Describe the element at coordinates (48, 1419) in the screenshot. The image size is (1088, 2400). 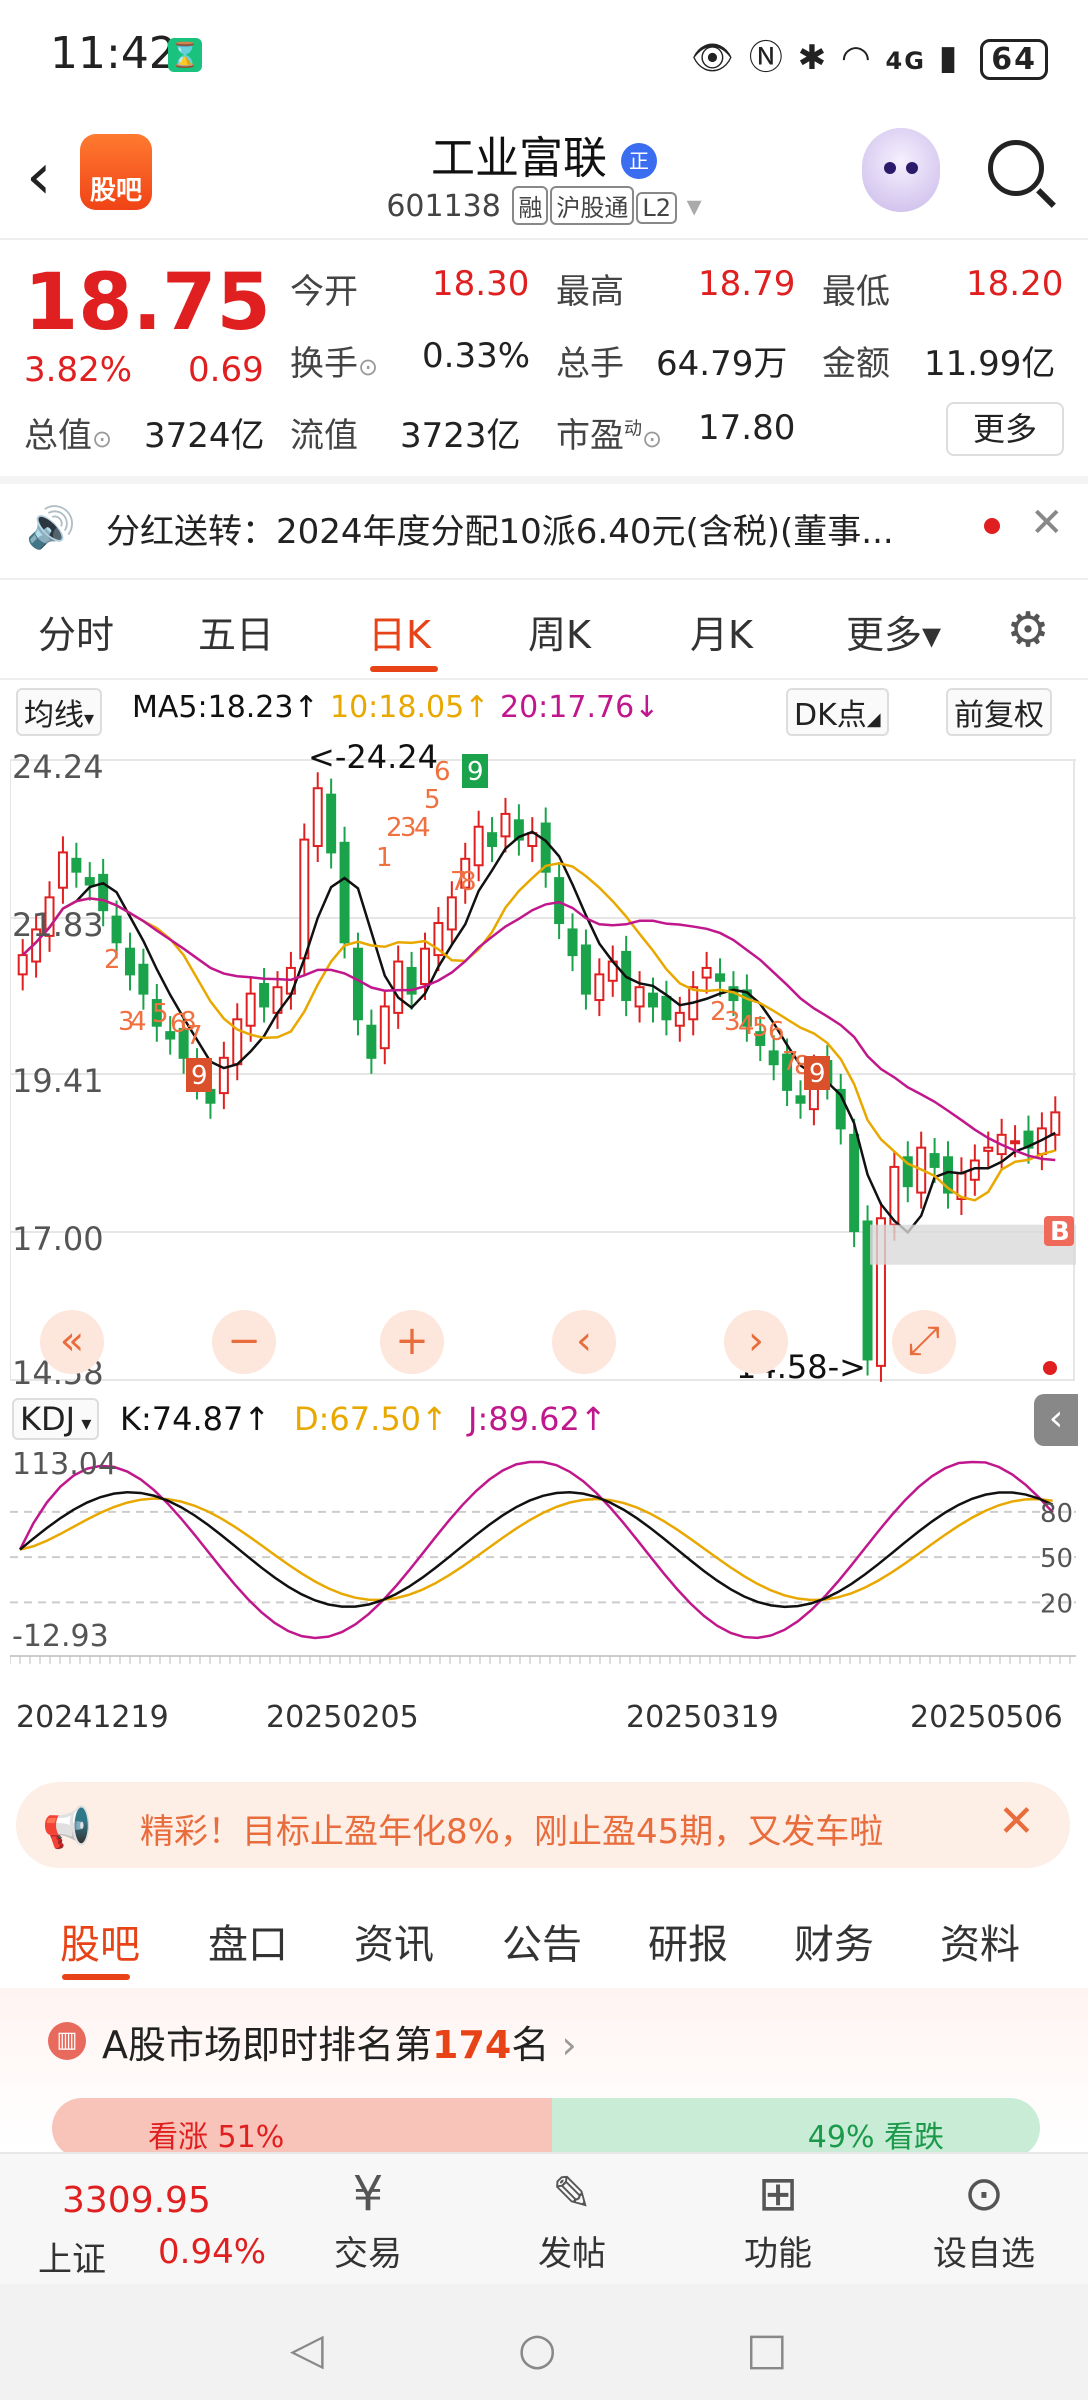
I see `indicator-label: KDJ` at that location.